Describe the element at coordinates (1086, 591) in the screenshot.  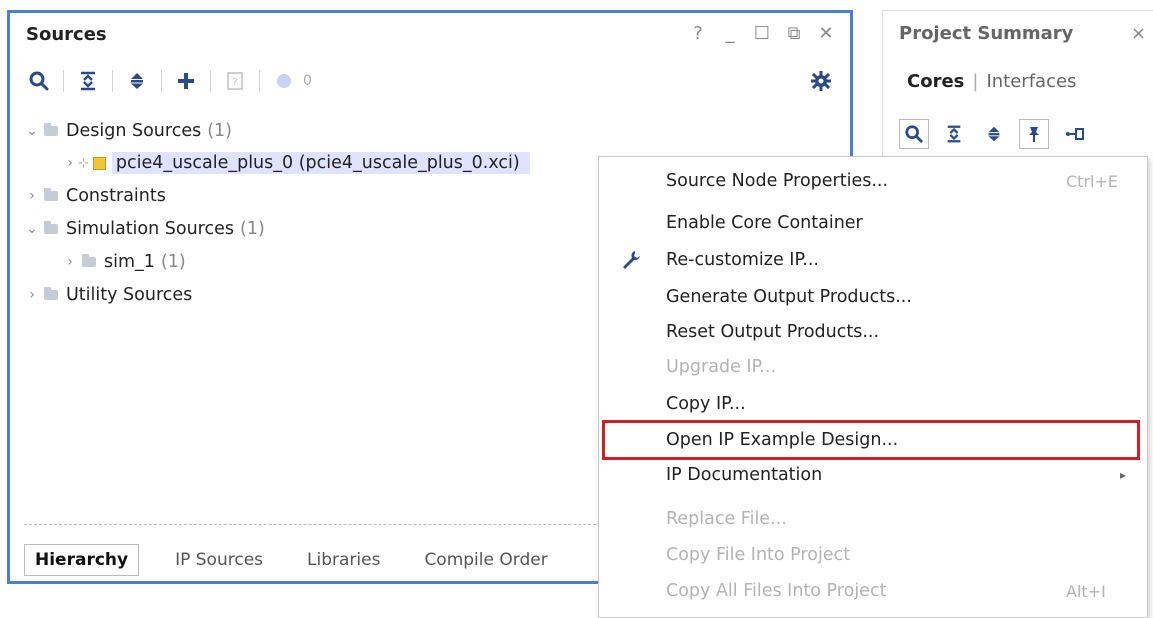
I see `menu-item-shortcut: Alt+I` at that location.